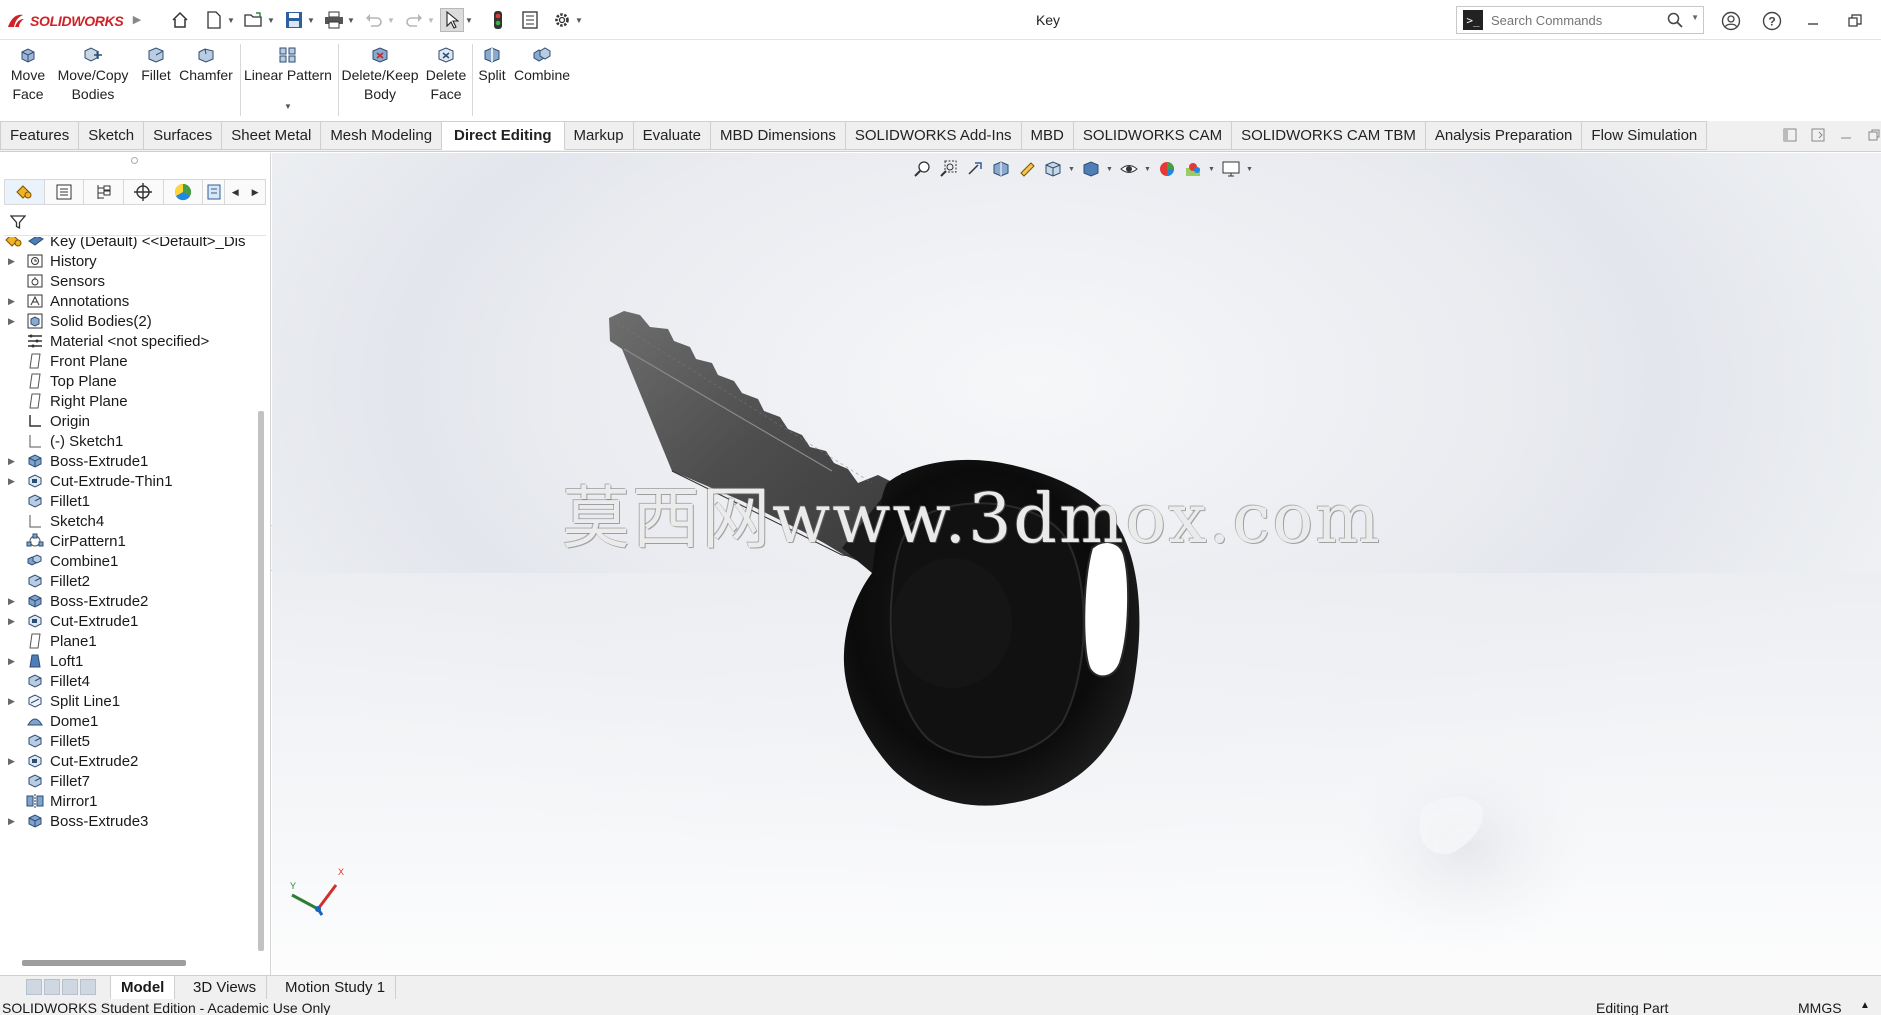 This screenshot has height=1015, width=1881. What do you see at coordinates (206, 64) in the screenshot?
I see `chamfer-button: Chamfer` at bounding box center [206, 64].